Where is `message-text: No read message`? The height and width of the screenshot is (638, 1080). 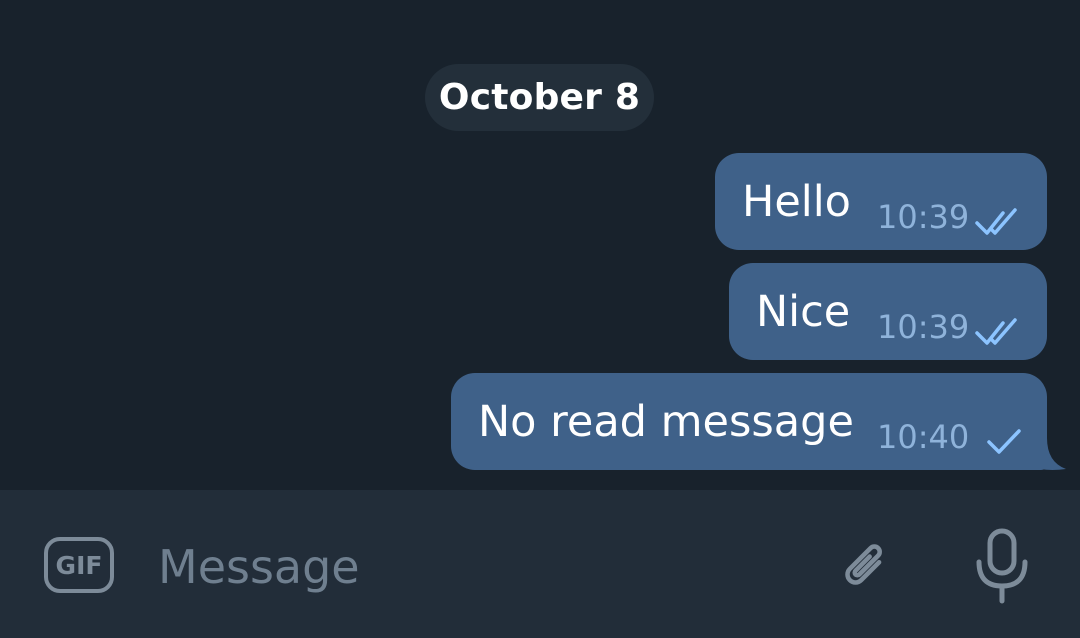 message-text: No read message is located at coordinates (666, 422).